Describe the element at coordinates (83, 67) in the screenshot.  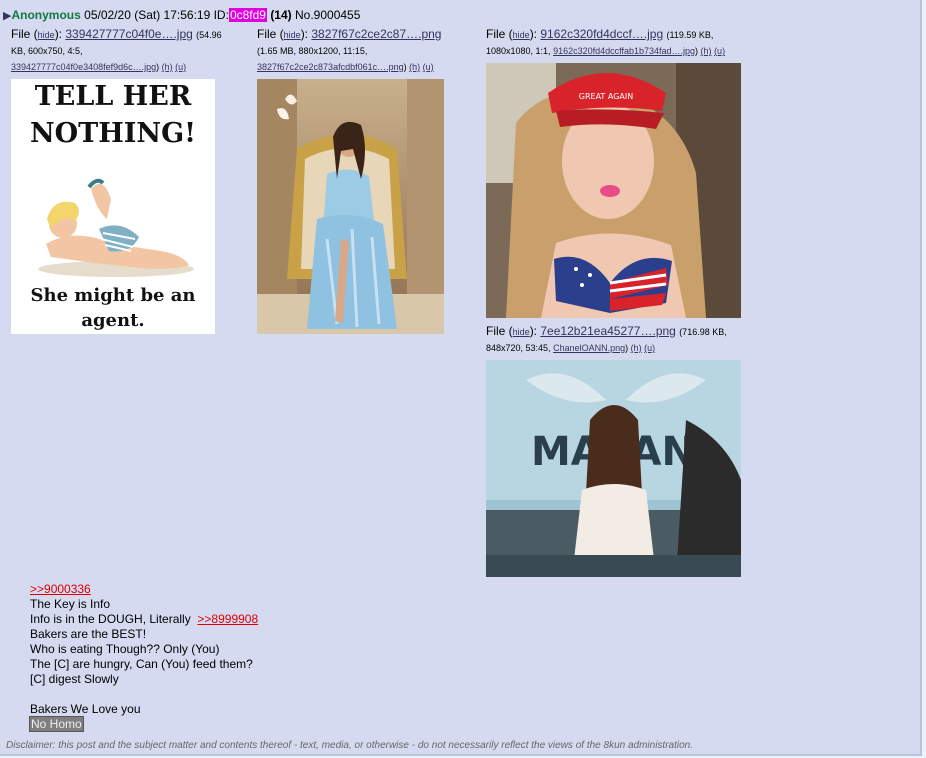
I see `original-filename-link: 339427777c04f0e3408fef9d6c….jpg` at that location.